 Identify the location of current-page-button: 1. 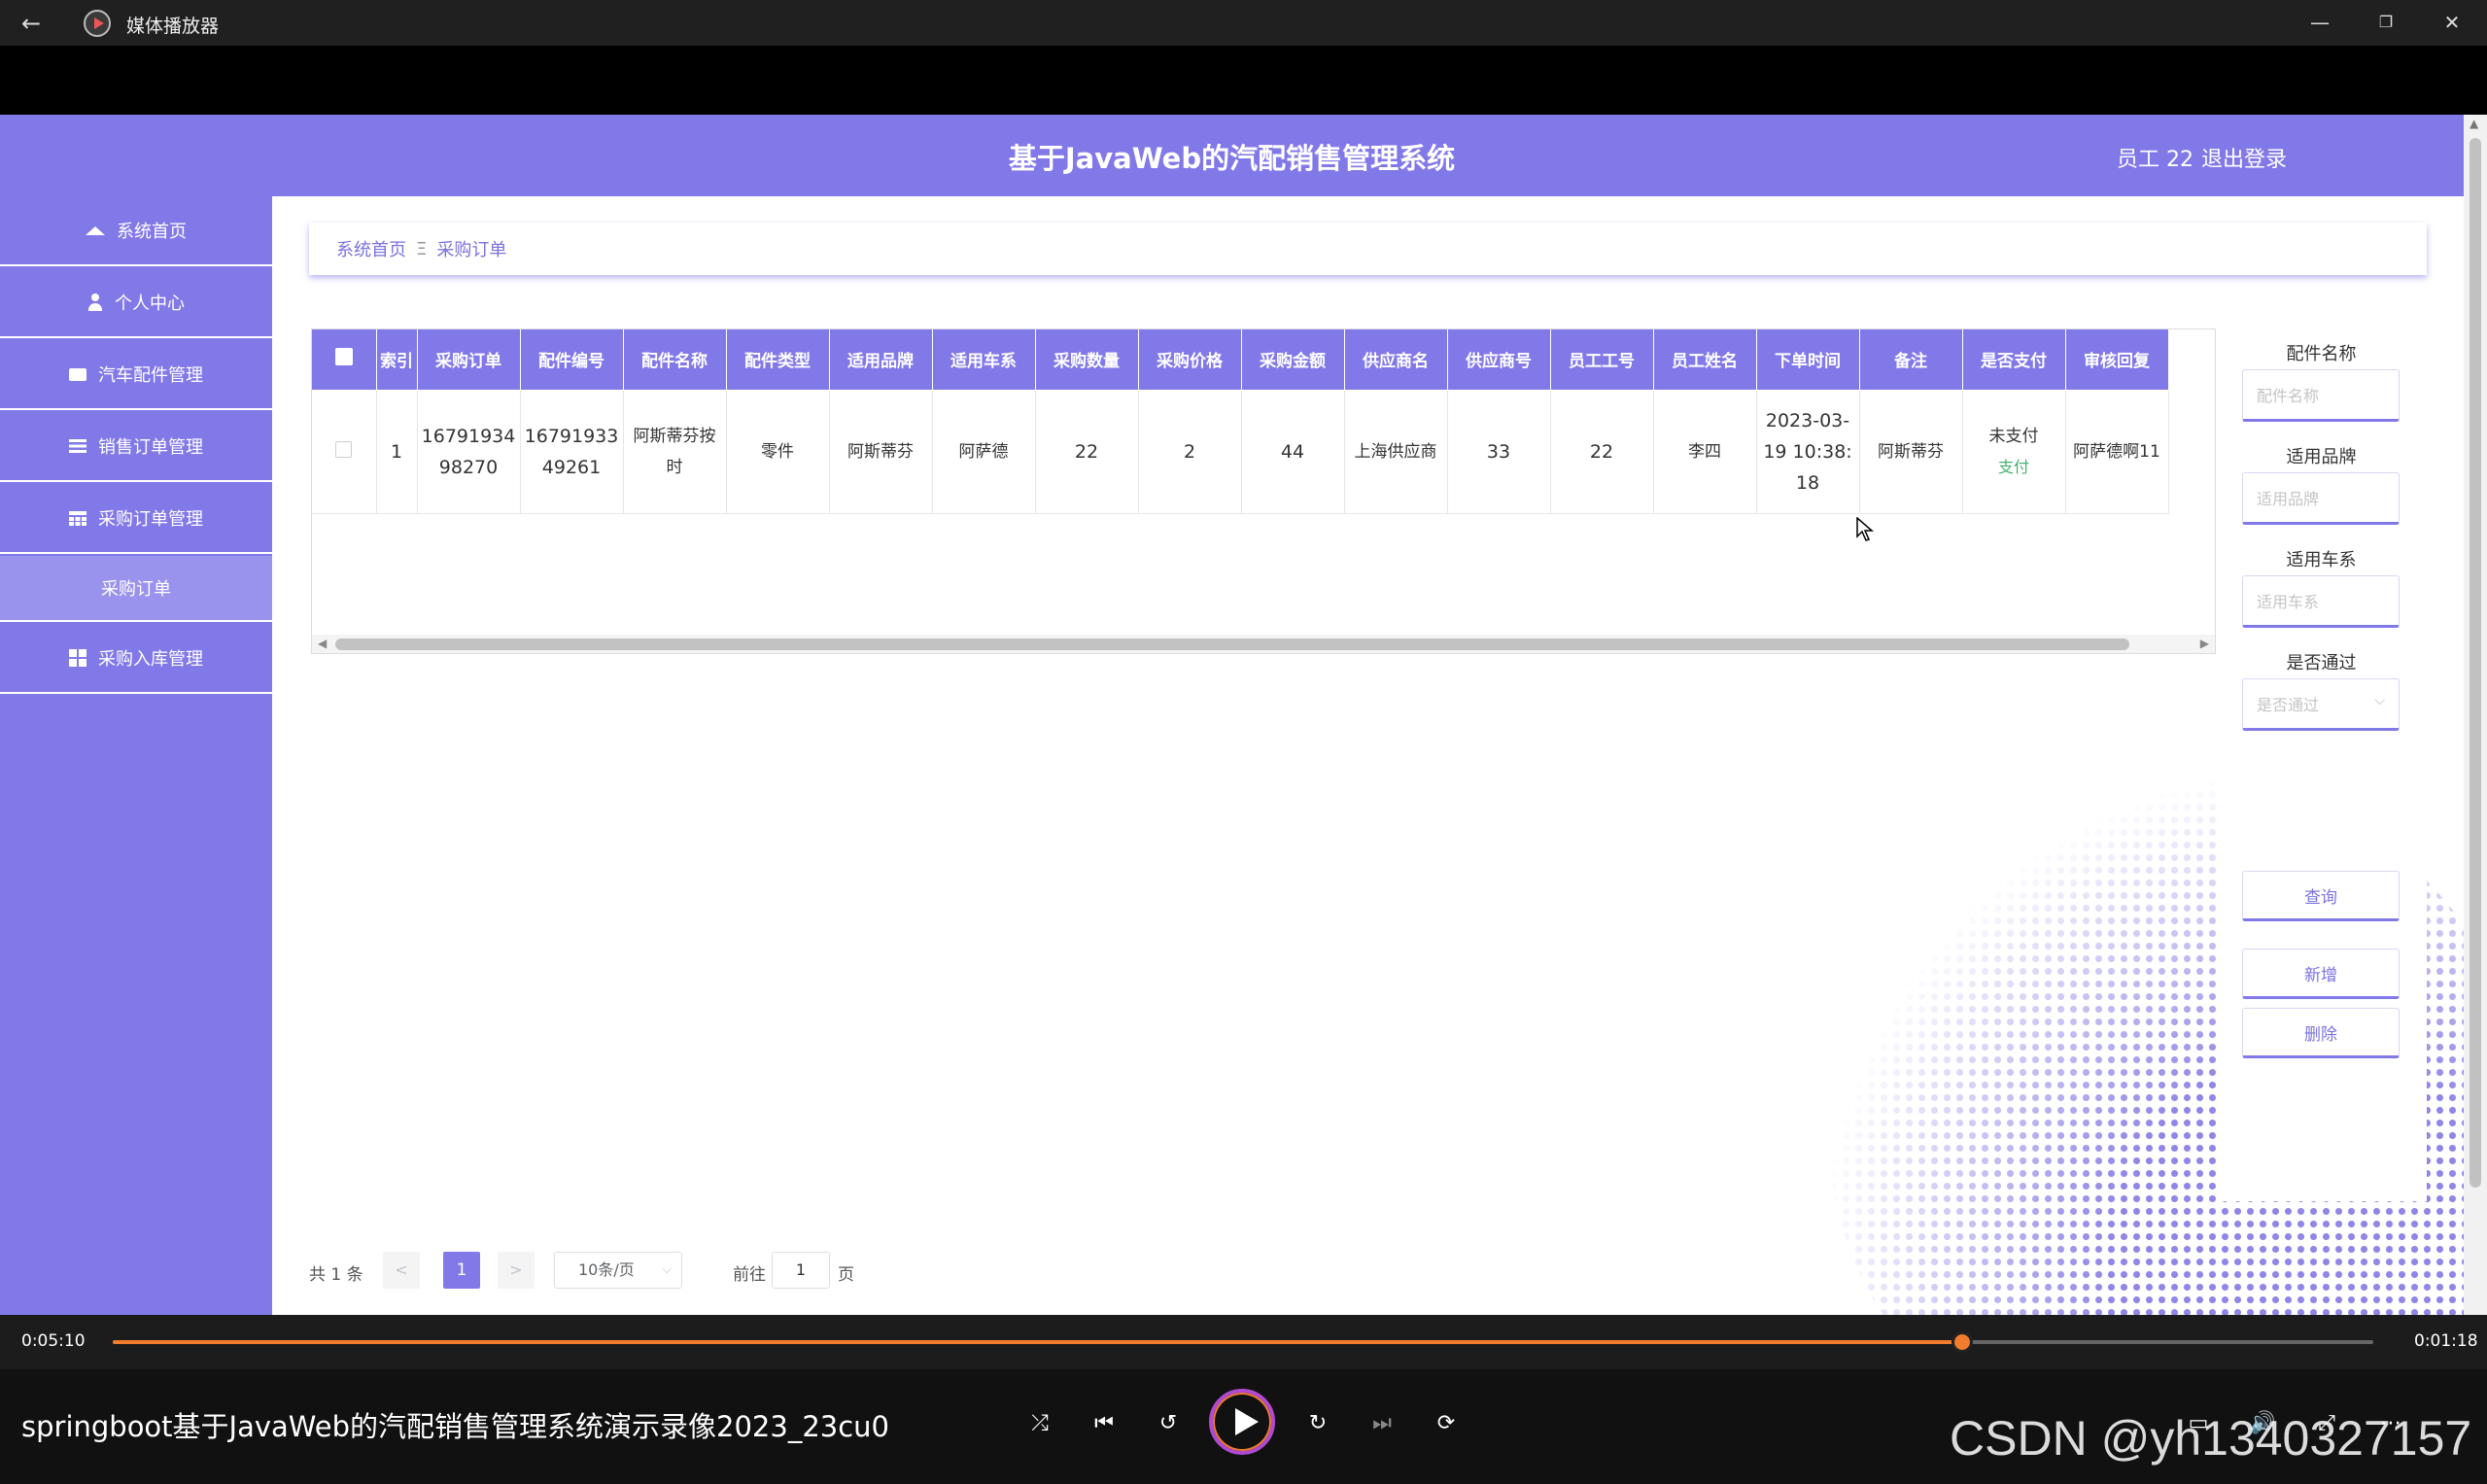
(461, 1270).